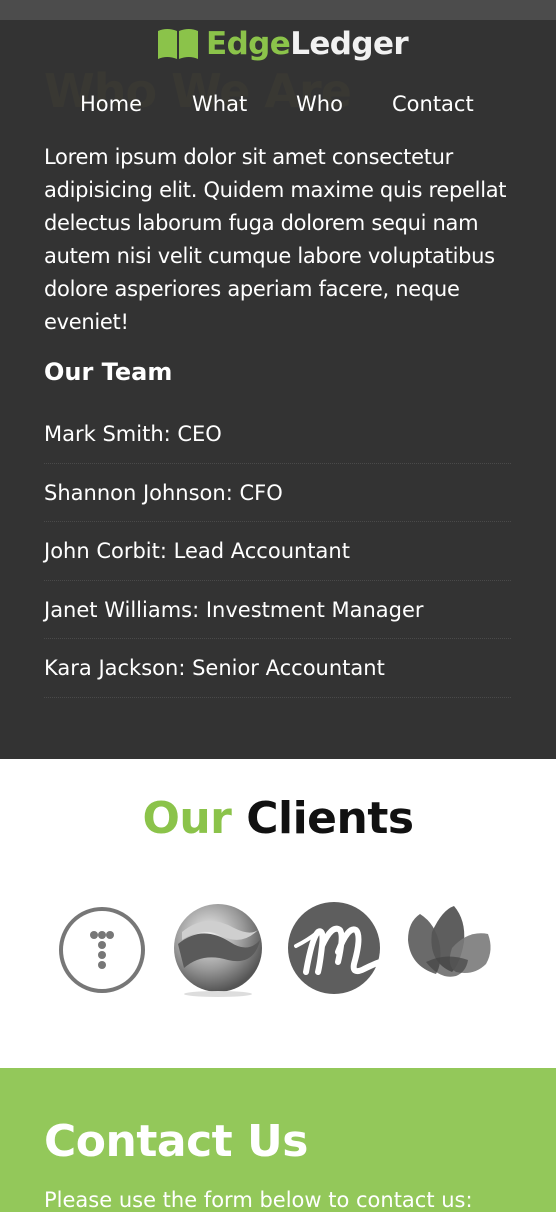  Describe the element at coordinates (277, 434) in the screenshot. I see `team-member: Mark Smith: CEO` at that location.